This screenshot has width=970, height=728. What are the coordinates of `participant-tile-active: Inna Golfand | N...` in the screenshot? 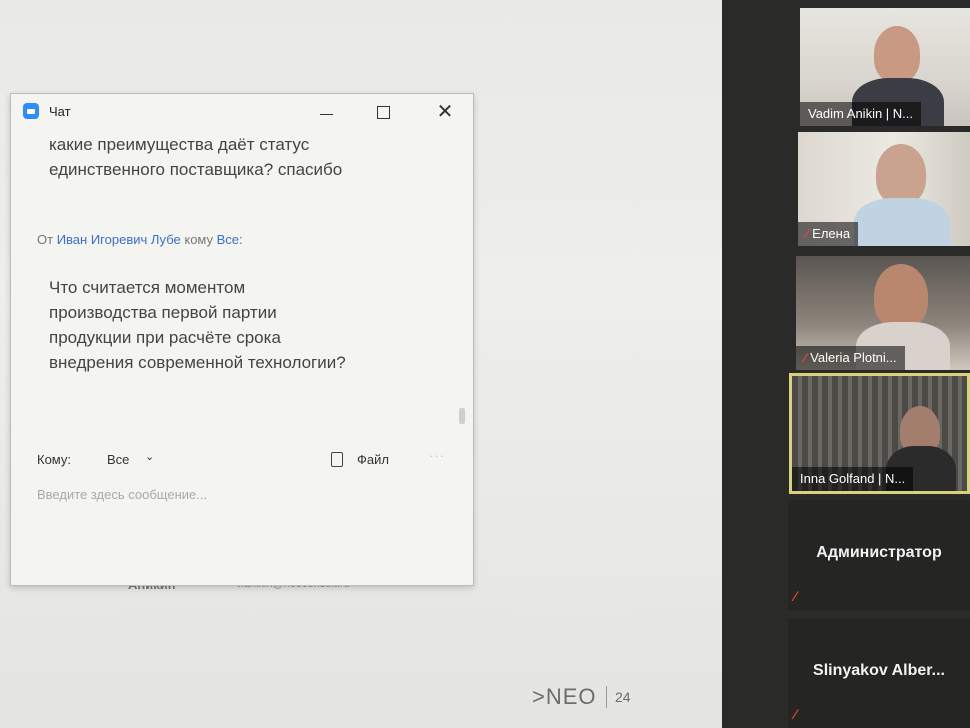 It's located at (879, 433).